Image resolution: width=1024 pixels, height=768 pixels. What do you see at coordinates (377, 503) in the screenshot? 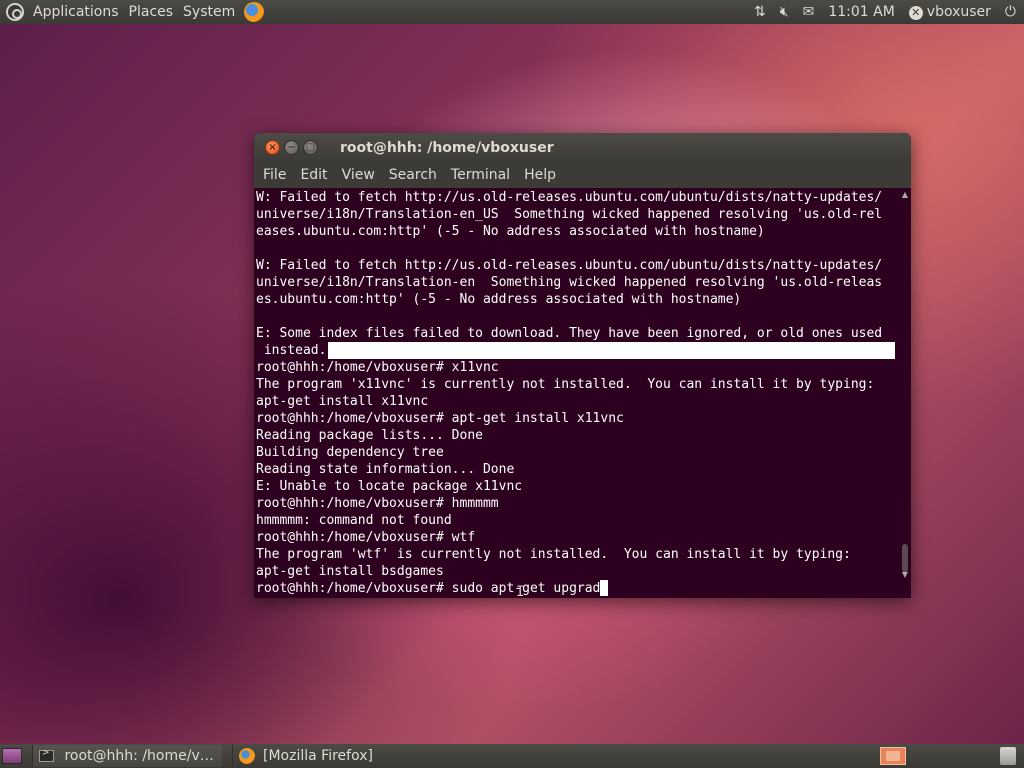
I see `terminal-line: root@hhh:/home/vboxuser# hmmmmm` at bounding box center [377, 503].